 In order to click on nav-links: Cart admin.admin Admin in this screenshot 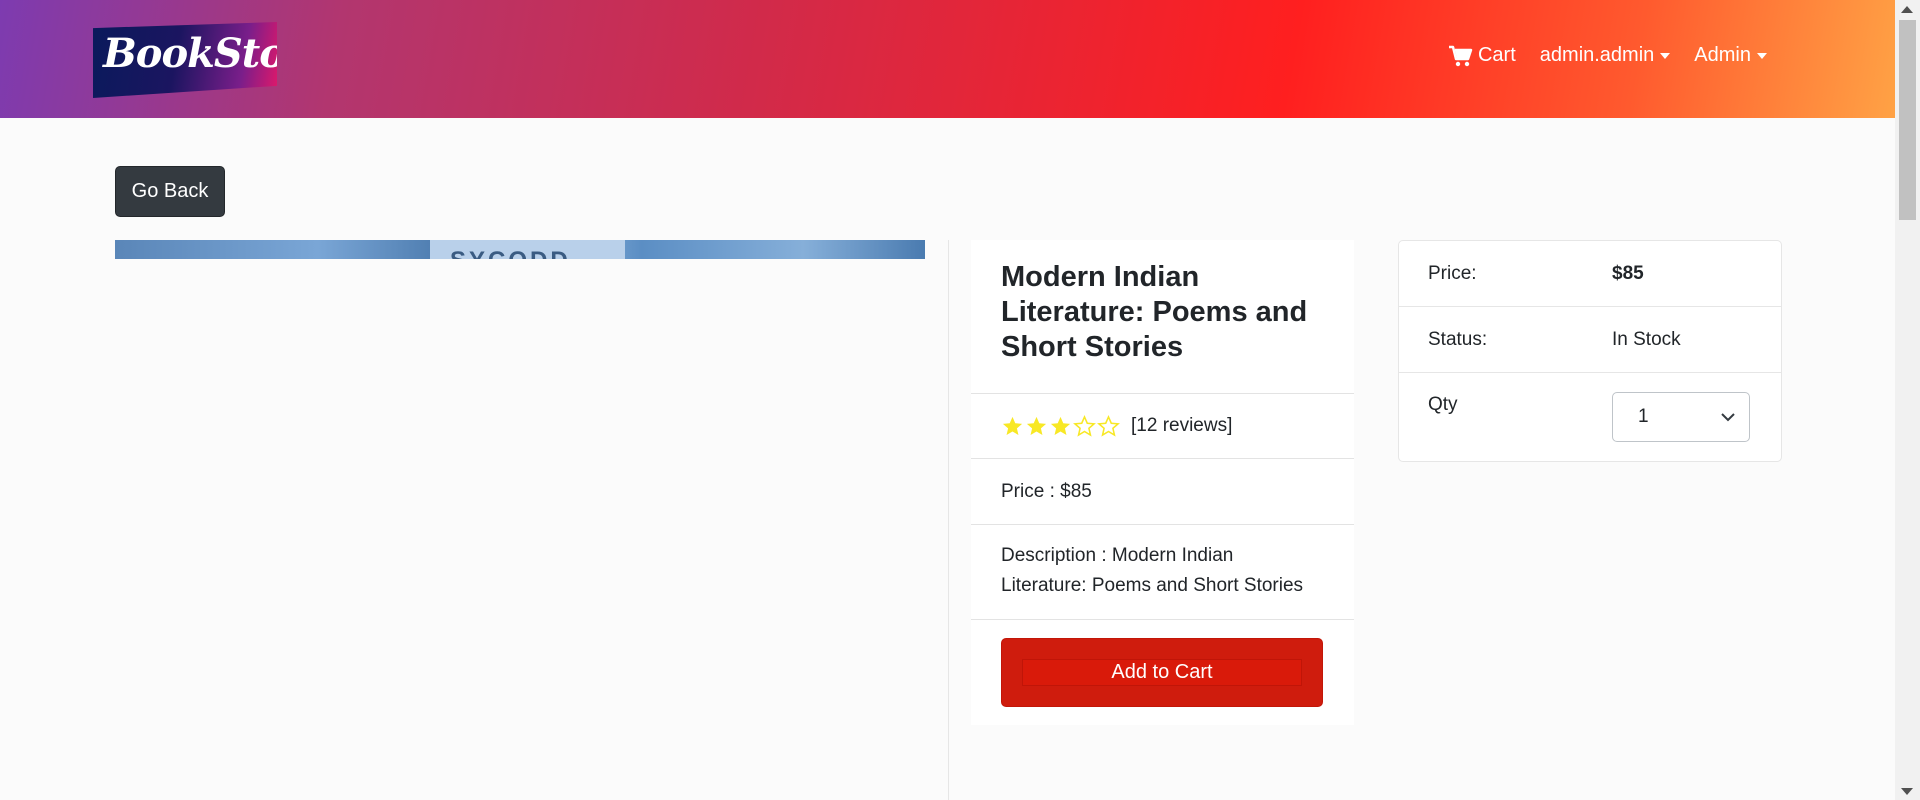, I will do `click(1596, 55)`.